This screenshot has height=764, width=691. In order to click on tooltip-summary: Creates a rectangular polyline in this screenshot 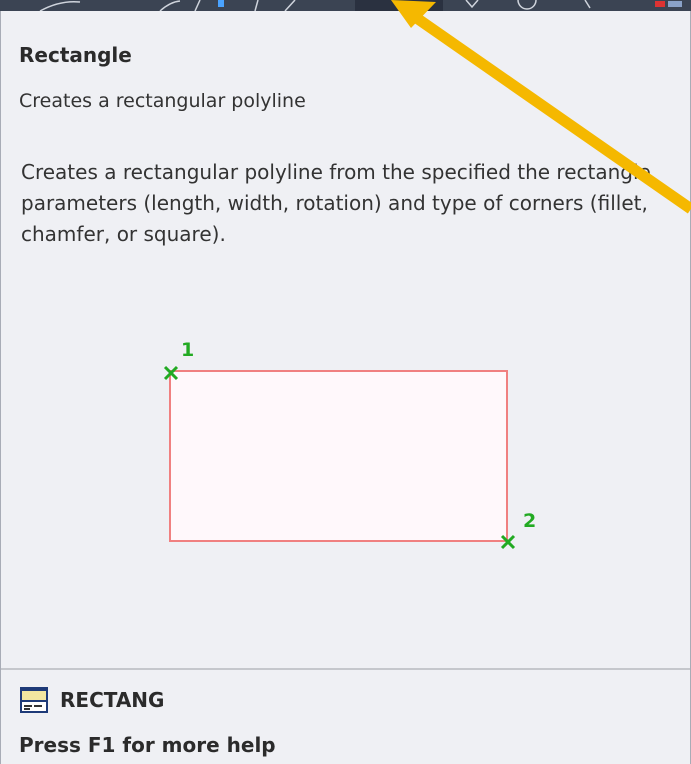, I will do `click(162, 101)`.